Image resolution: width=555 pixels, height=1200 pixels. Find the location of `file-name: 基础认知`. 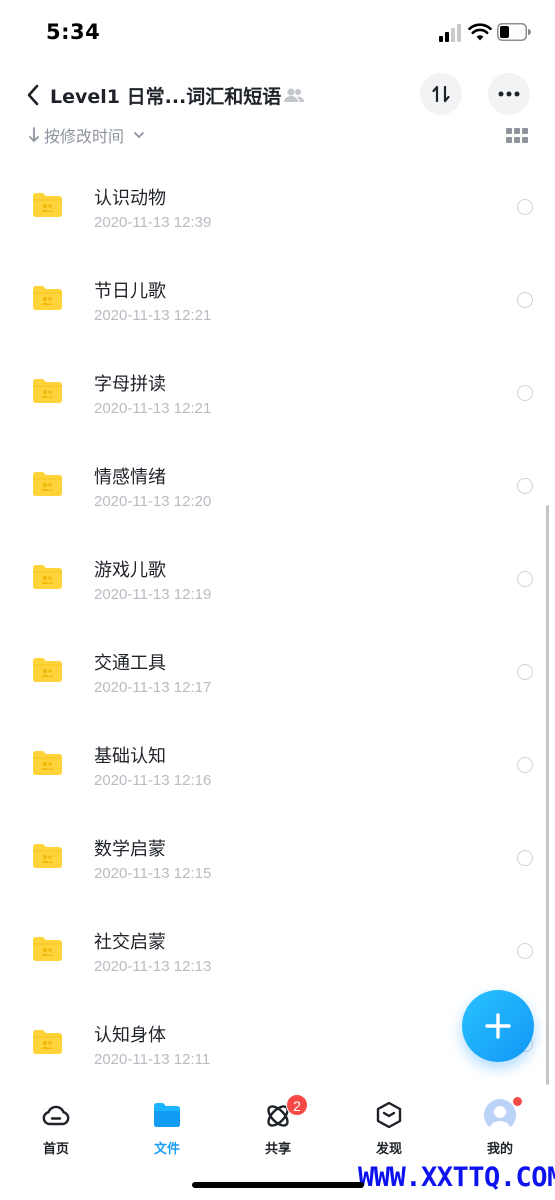

file-name: 基础认知 is located at coordinates (130, 756).